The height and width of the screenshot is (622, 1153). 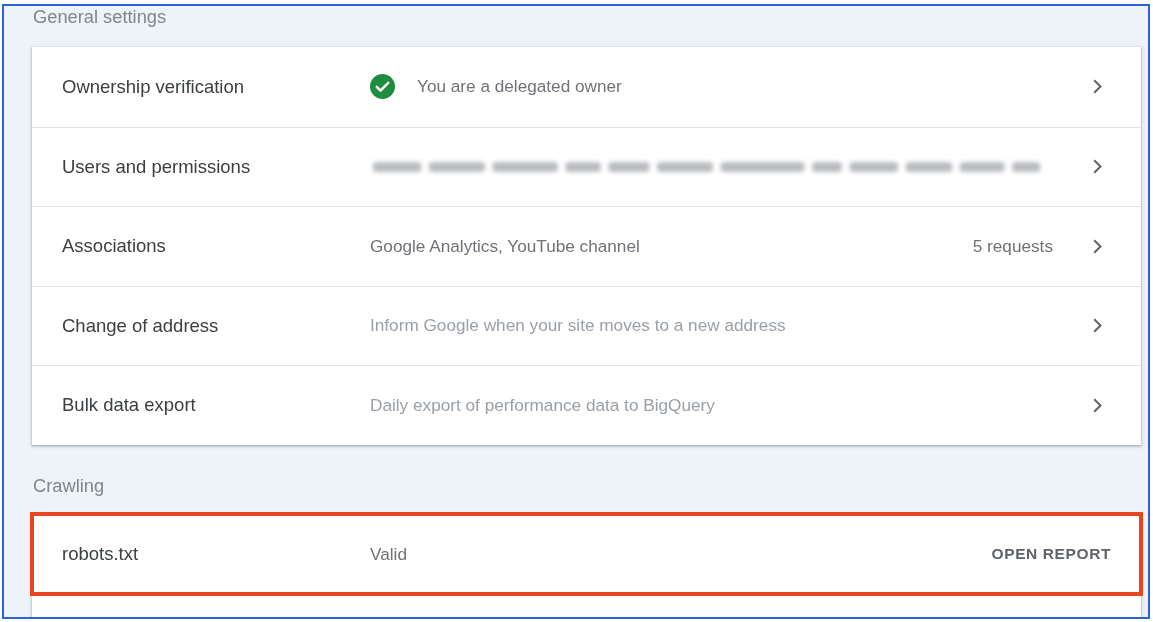 What do you see at coordinates (519, 87) in the screenshot?
I see `status-text: You are a delegated owner` at bounding box center [519, 87].